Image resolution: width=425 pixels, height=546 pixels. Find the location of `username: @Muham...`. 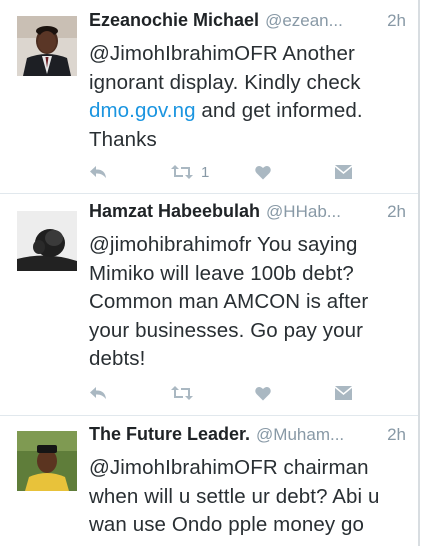

username: @Muham... is located at coordinates (316, 435).